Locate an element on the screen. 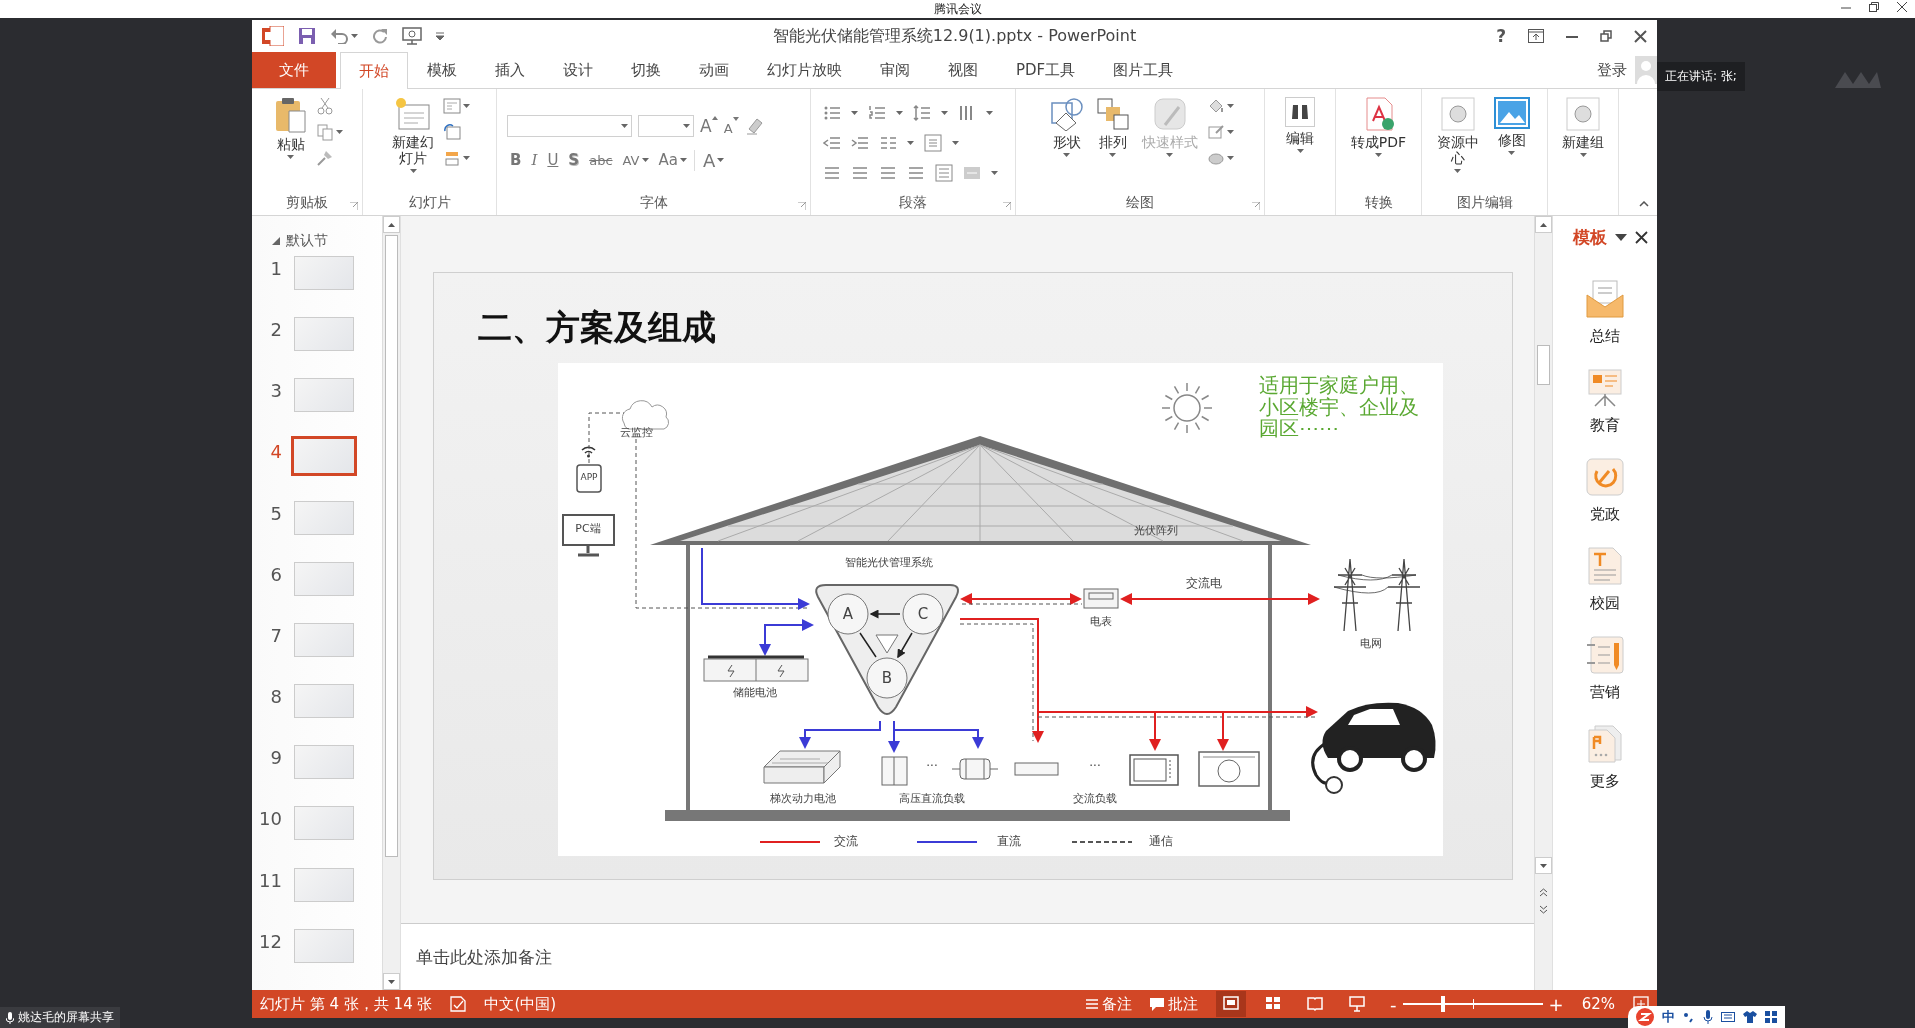  line-spacing-icon is located at coordinates (922, 113).